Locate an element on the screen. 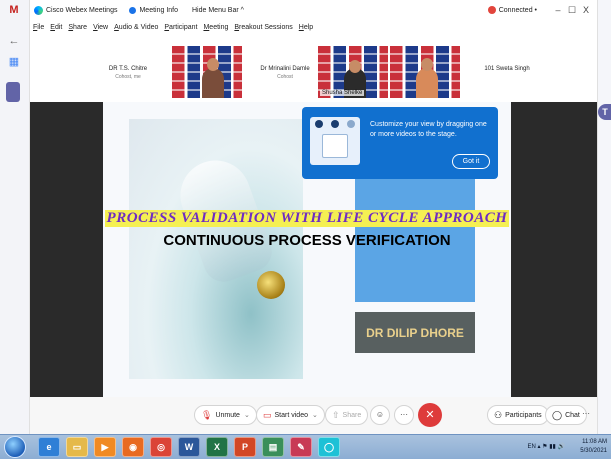 The height and width of the screenshot is (459, 611). start-video-label: Start video is located at coordinates (291, 415).